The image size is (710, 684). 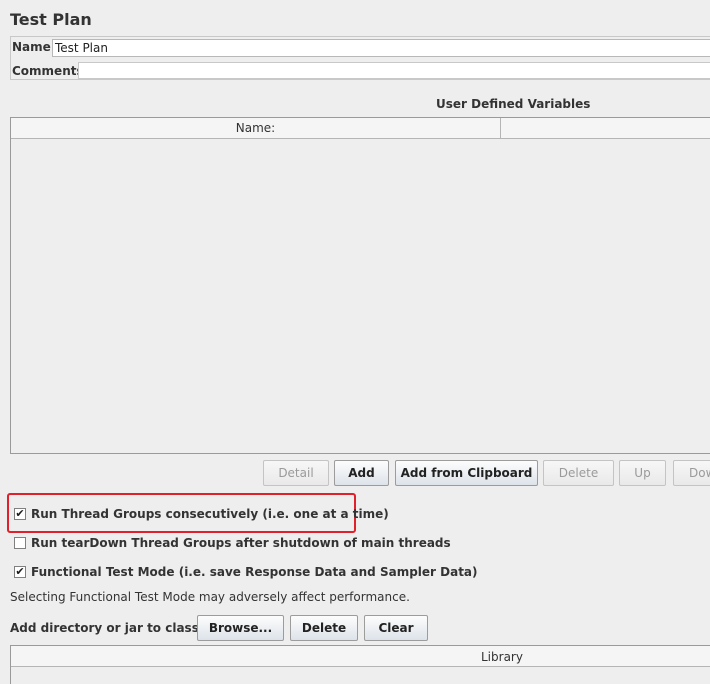 I want to click on up-button: Up, so click(x=642, y=473).